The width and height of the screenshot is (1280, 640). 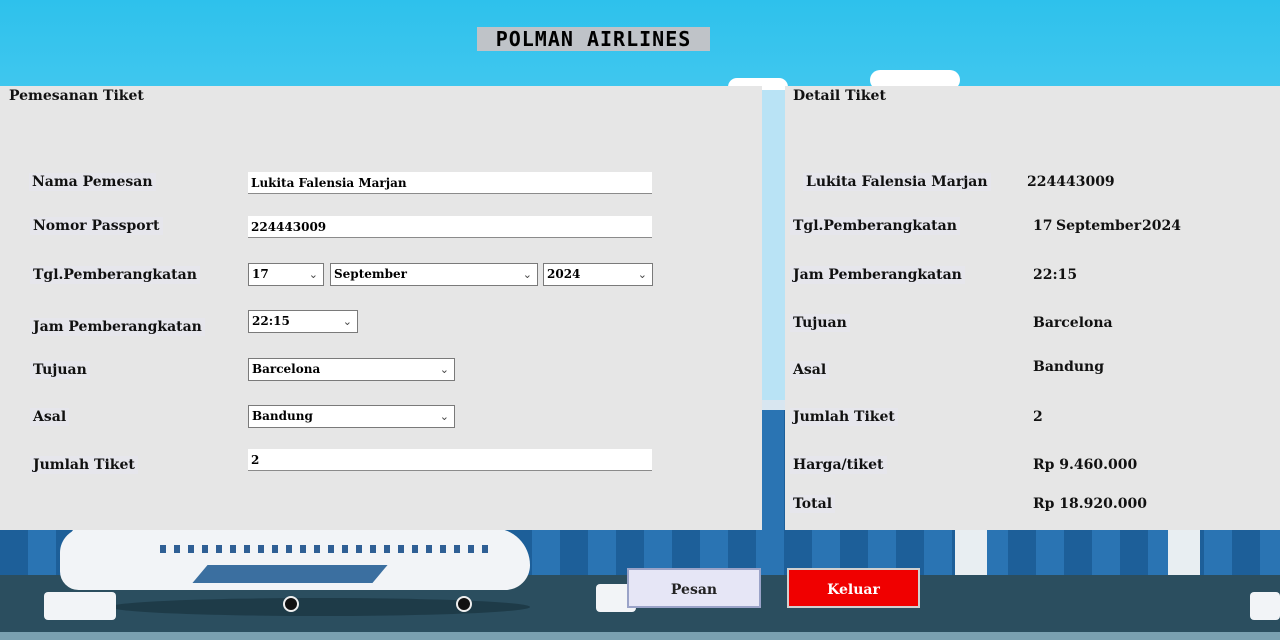 What do you see at coordinates (282, 416) in the screenshot?
I see `origin-select-value: Bandung` at bounding box center [282, 416].